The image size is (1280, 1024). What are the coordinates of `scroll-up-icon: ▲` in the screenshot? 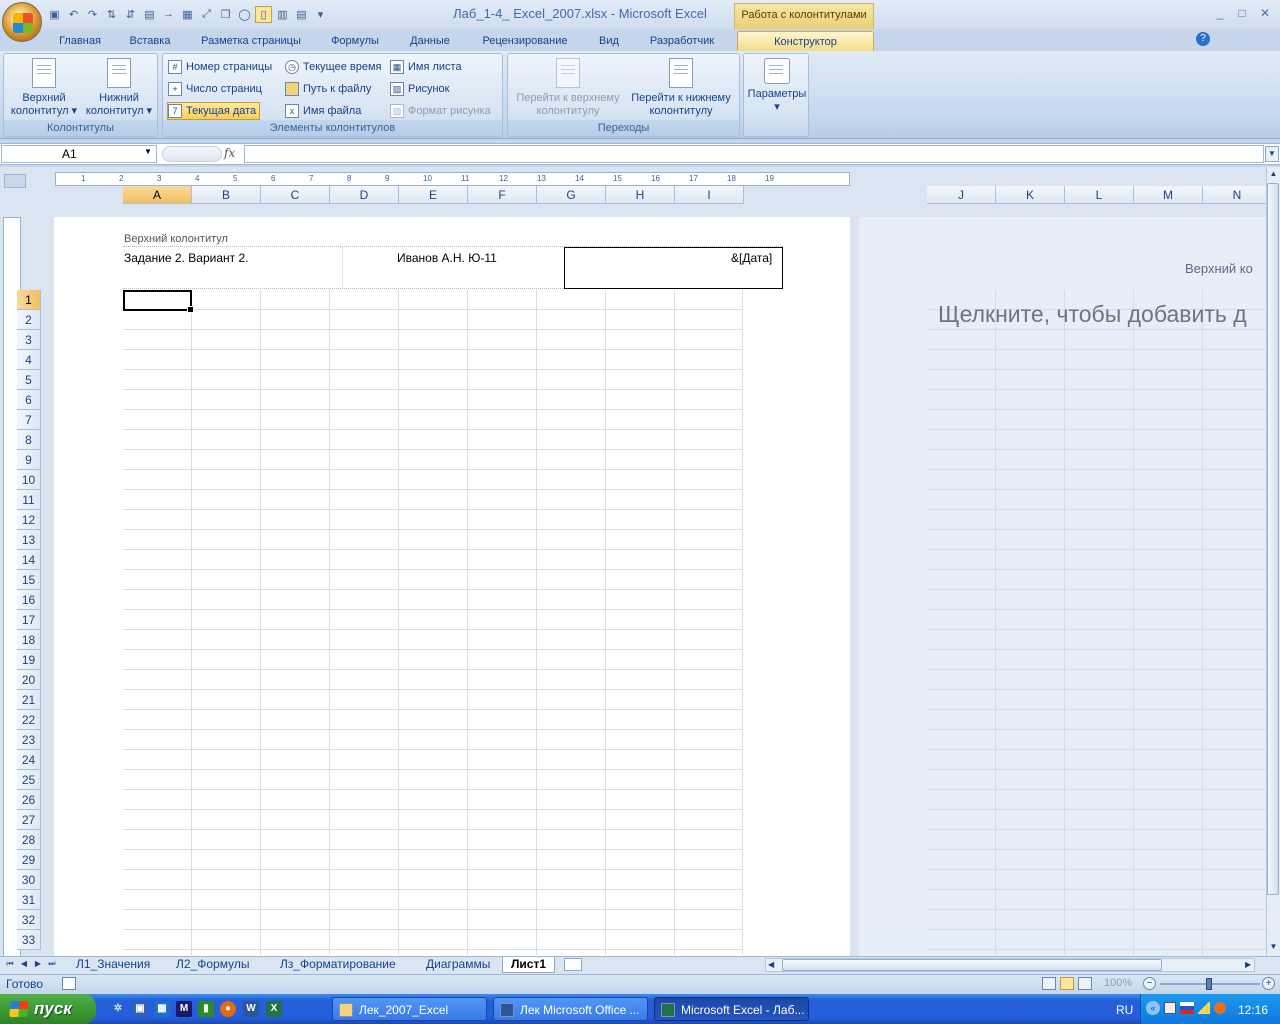 It's located at (1273, 175).